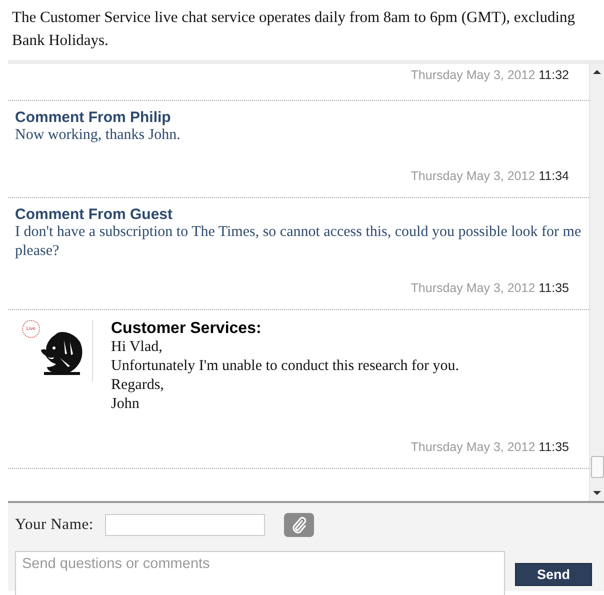 The height and width of the screenshot is (595, 604). Describe the element at coordinates (293, 29) in the screenshot. I see `service-hours-notice: The Customer Service live chat service operates daily from 8am to 6pm (GMT), excluding Bank Holidays.` at that location.